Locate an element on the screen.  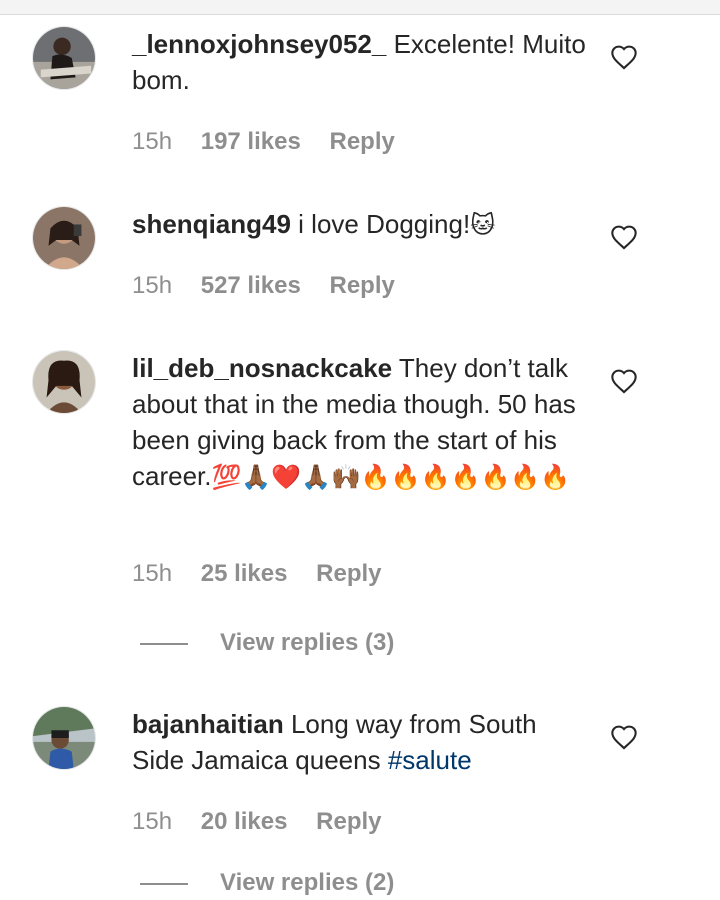
comment-username: bajanhaitian is located at coordinates (208, 724).